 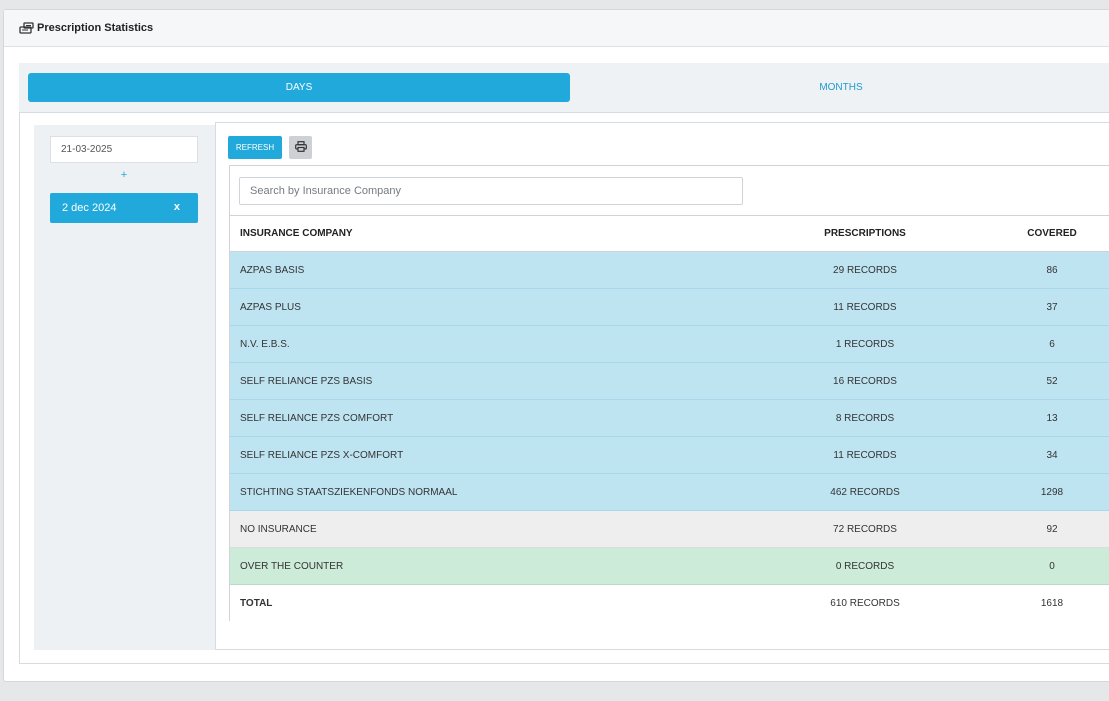 I want to click on covered-count: 52, so click(x=1052, y=381).